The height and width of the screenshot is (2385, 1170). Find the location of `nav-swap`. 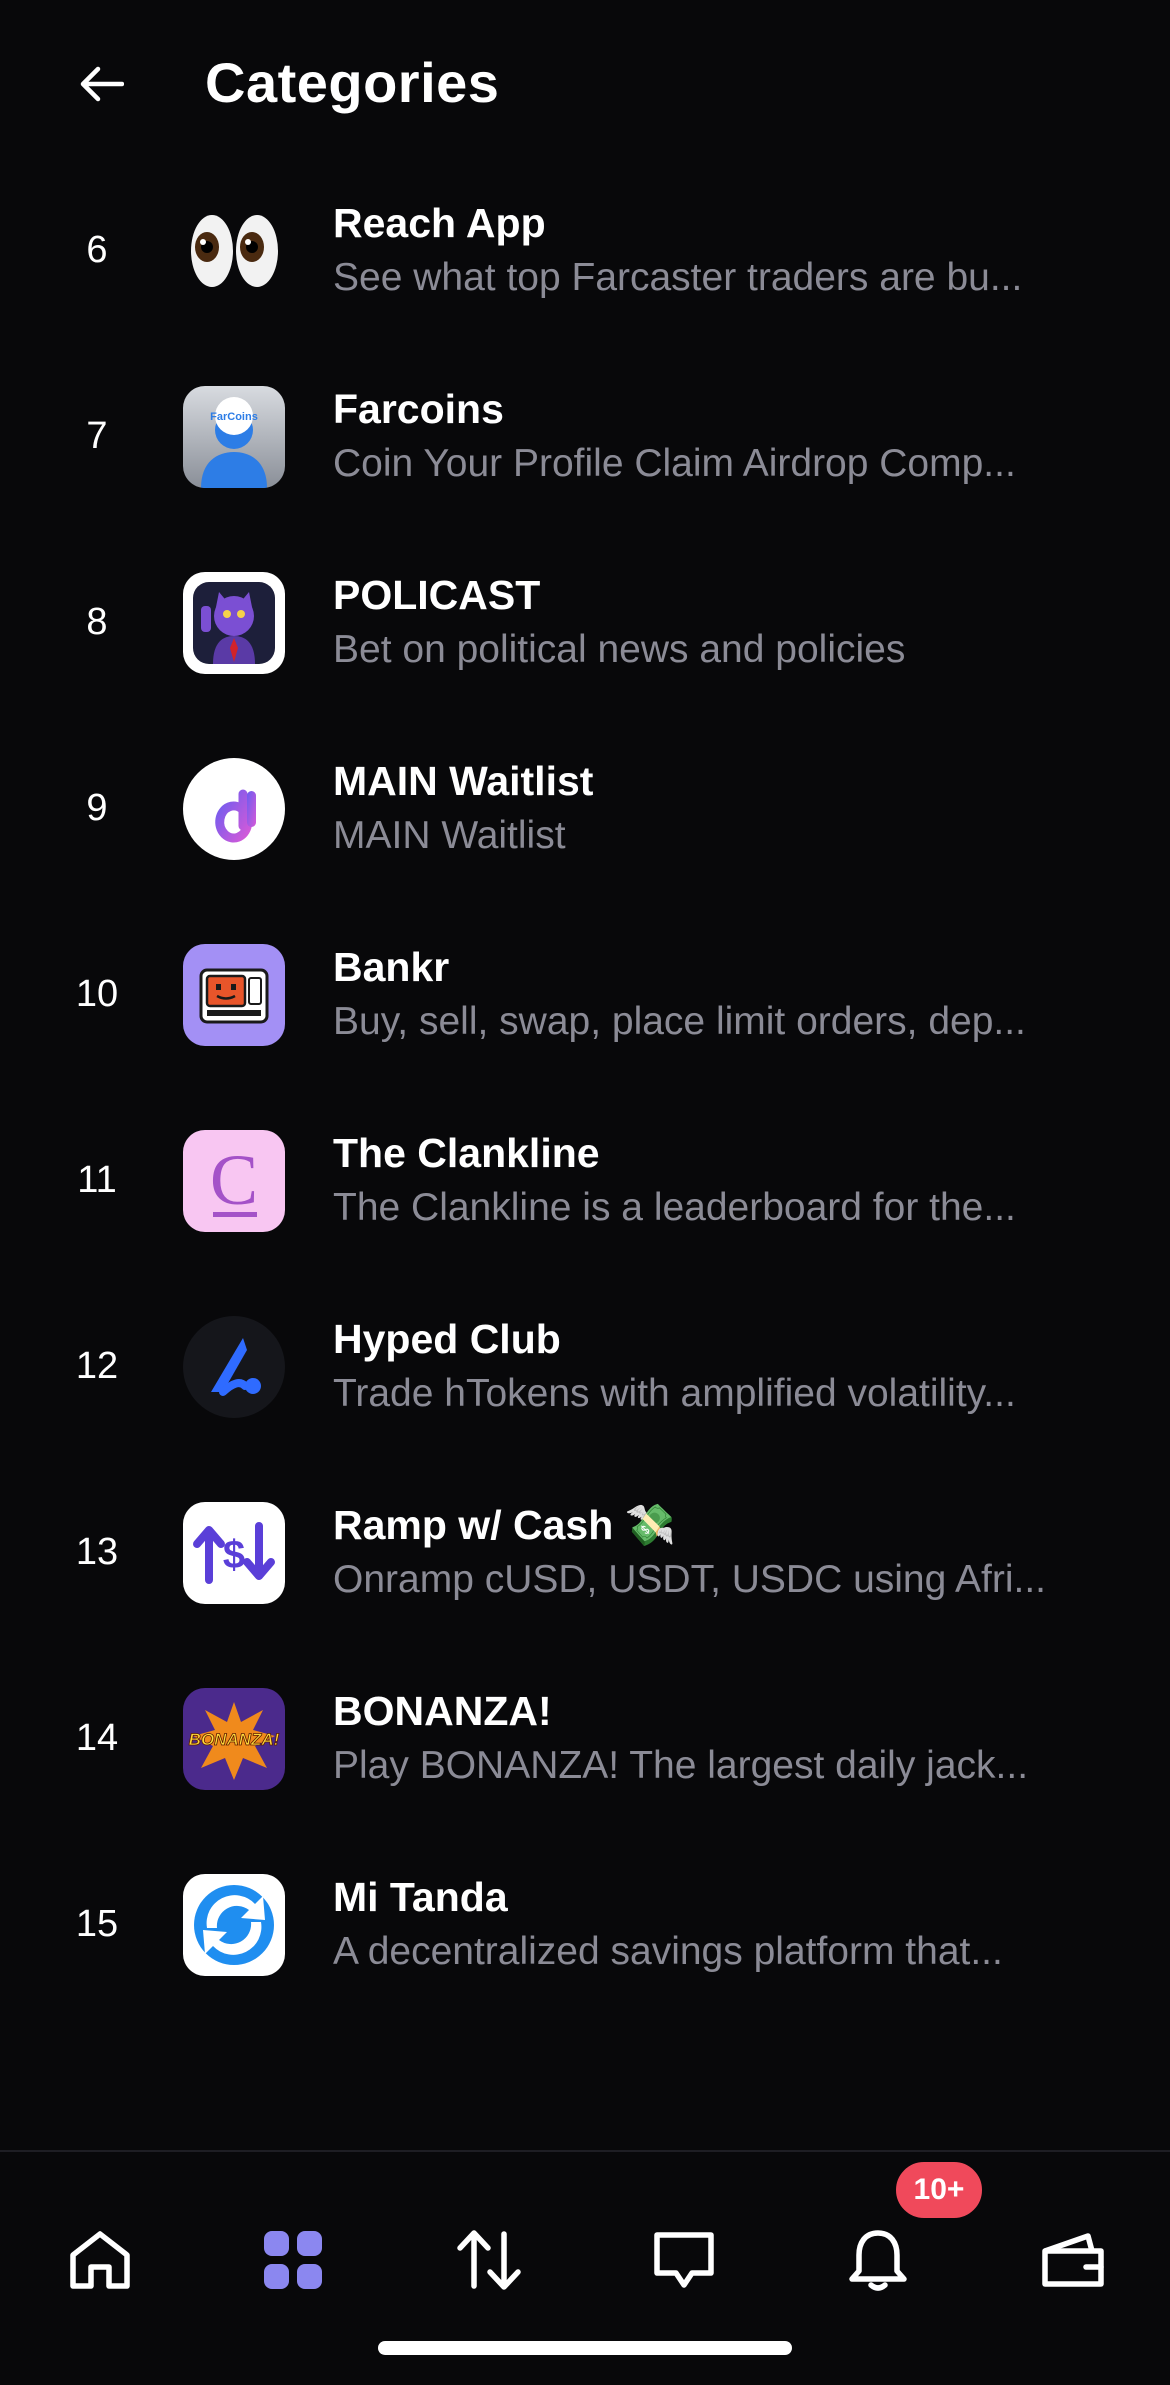

nav-swap is located at coordinates (489, 2260).